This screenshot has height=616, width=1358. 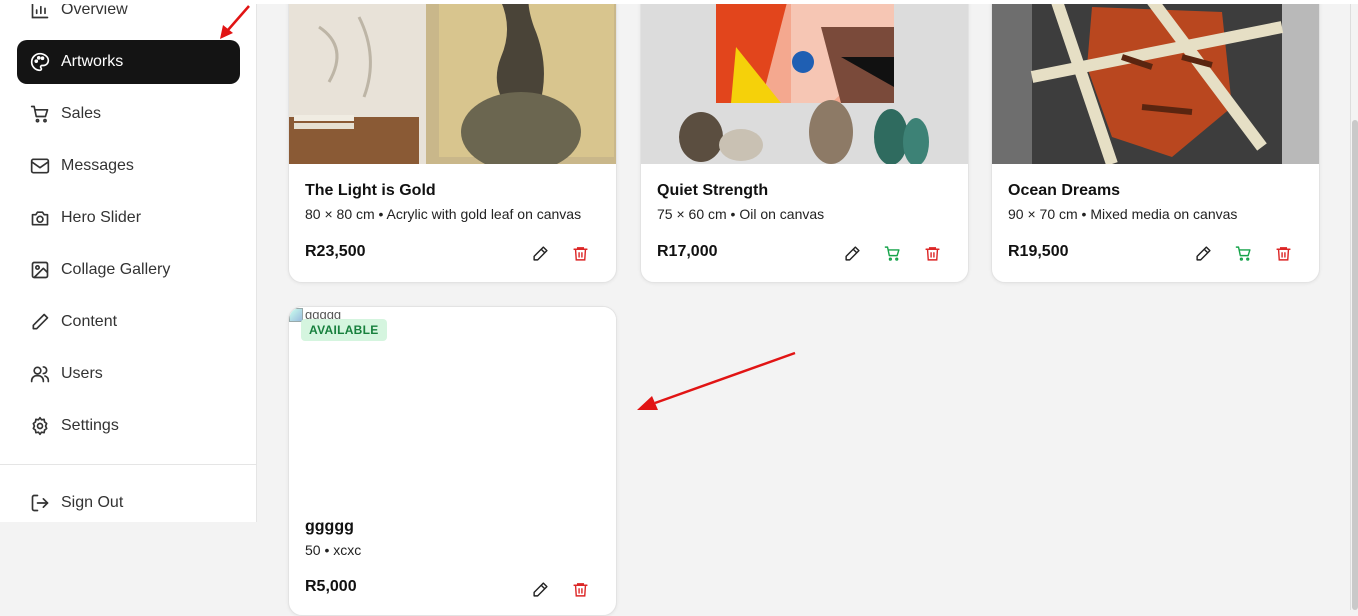 What do you see at coordinates (128, 62) in the screenshot?
I see `sidebar-item-artworks: Artworks` at bounding box center [128, 62].